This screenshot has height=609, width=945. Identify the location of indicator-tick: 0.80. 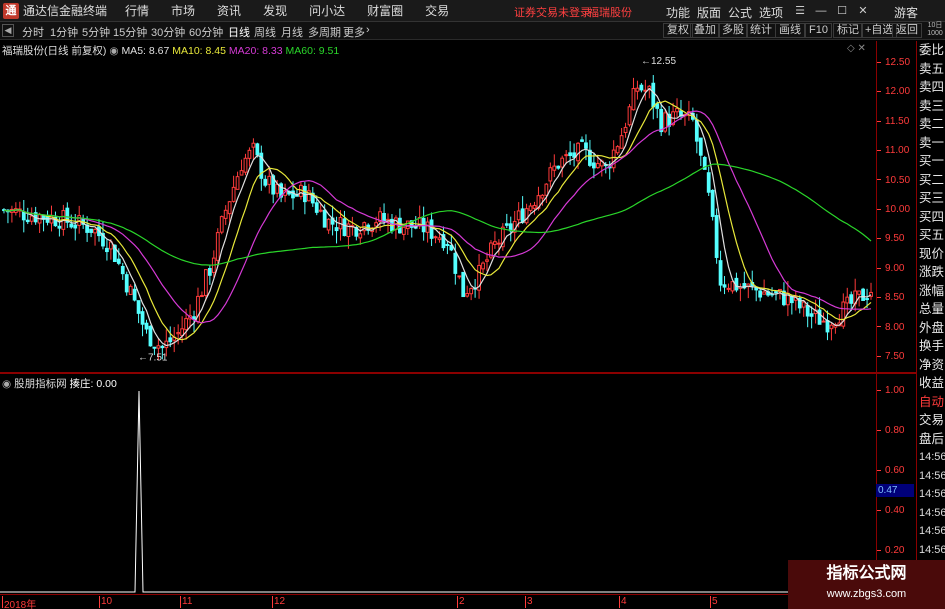
(897, 430).